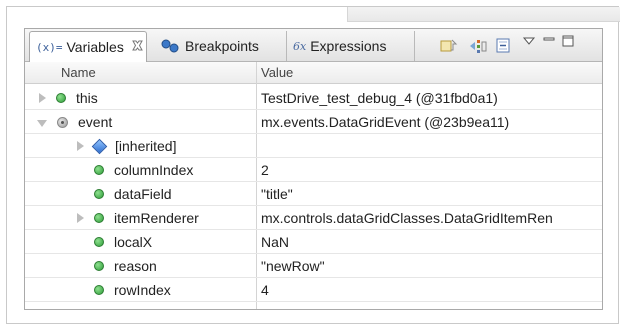  I want to click on show-type-names-icon, so click(450, 46).